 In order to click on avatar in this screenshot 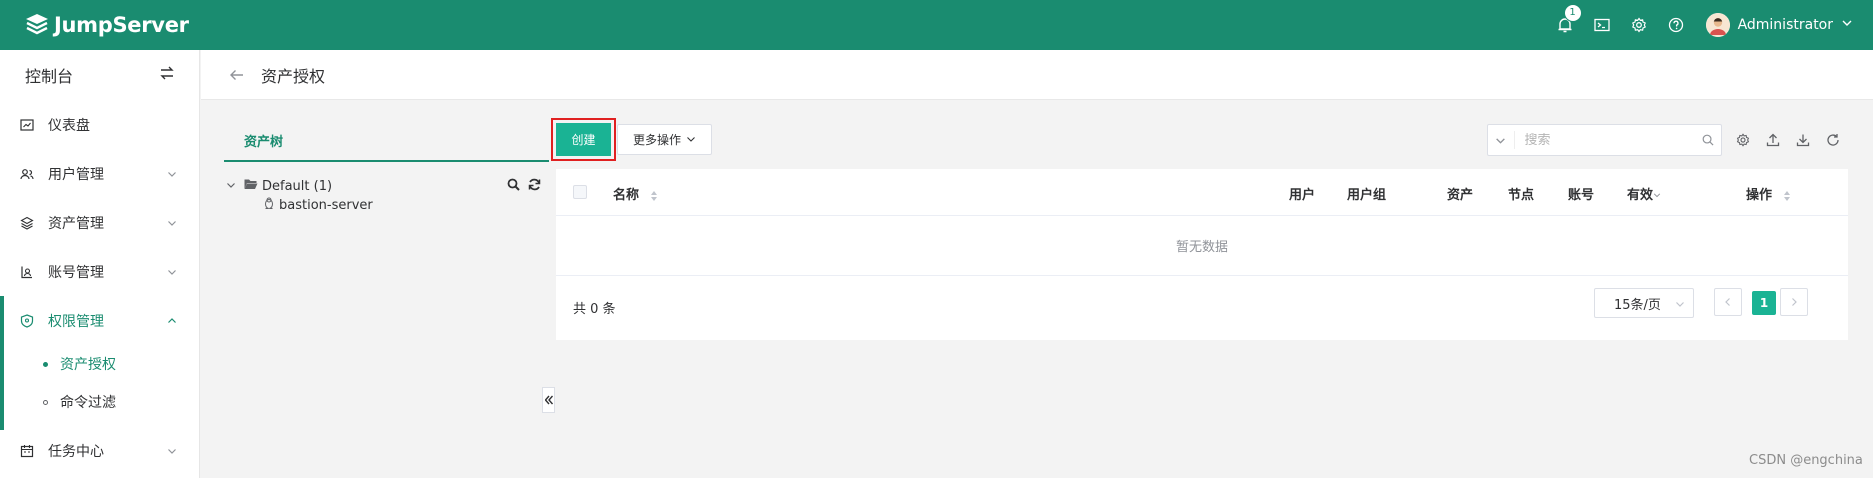, I will do `click(1717, 25)`.